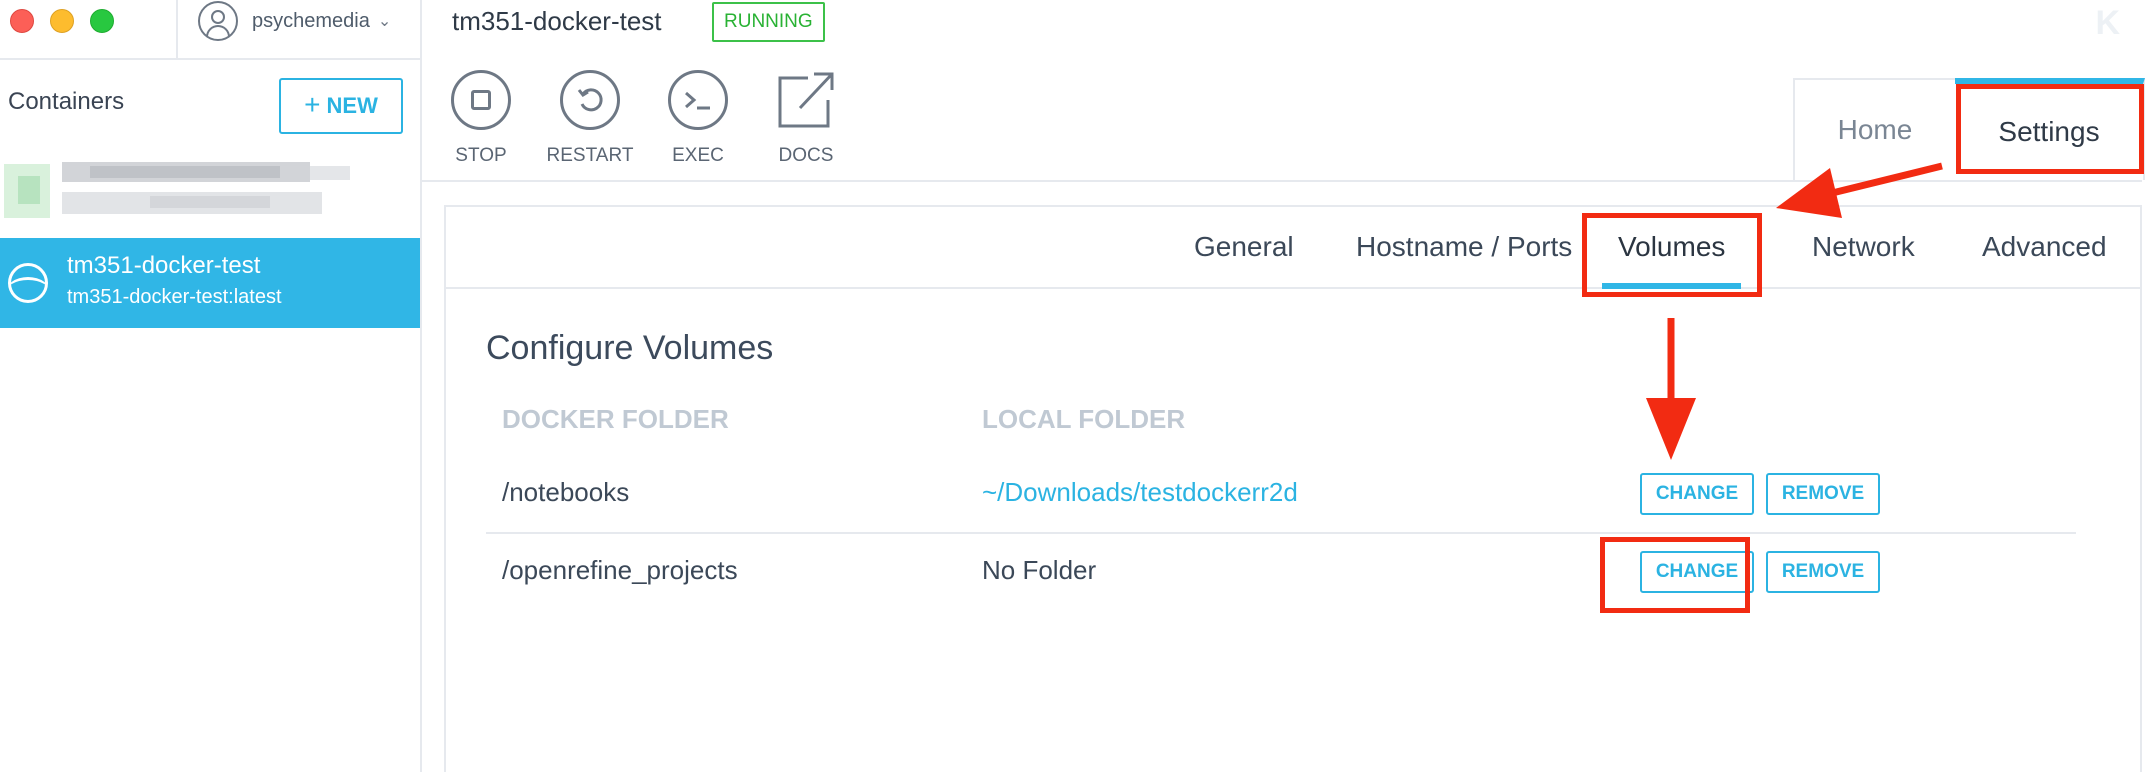  What do you see at coordinates (698, 155) in the screenshot?
I see `exec-label: EXEC` at bounding box center [698, 155].